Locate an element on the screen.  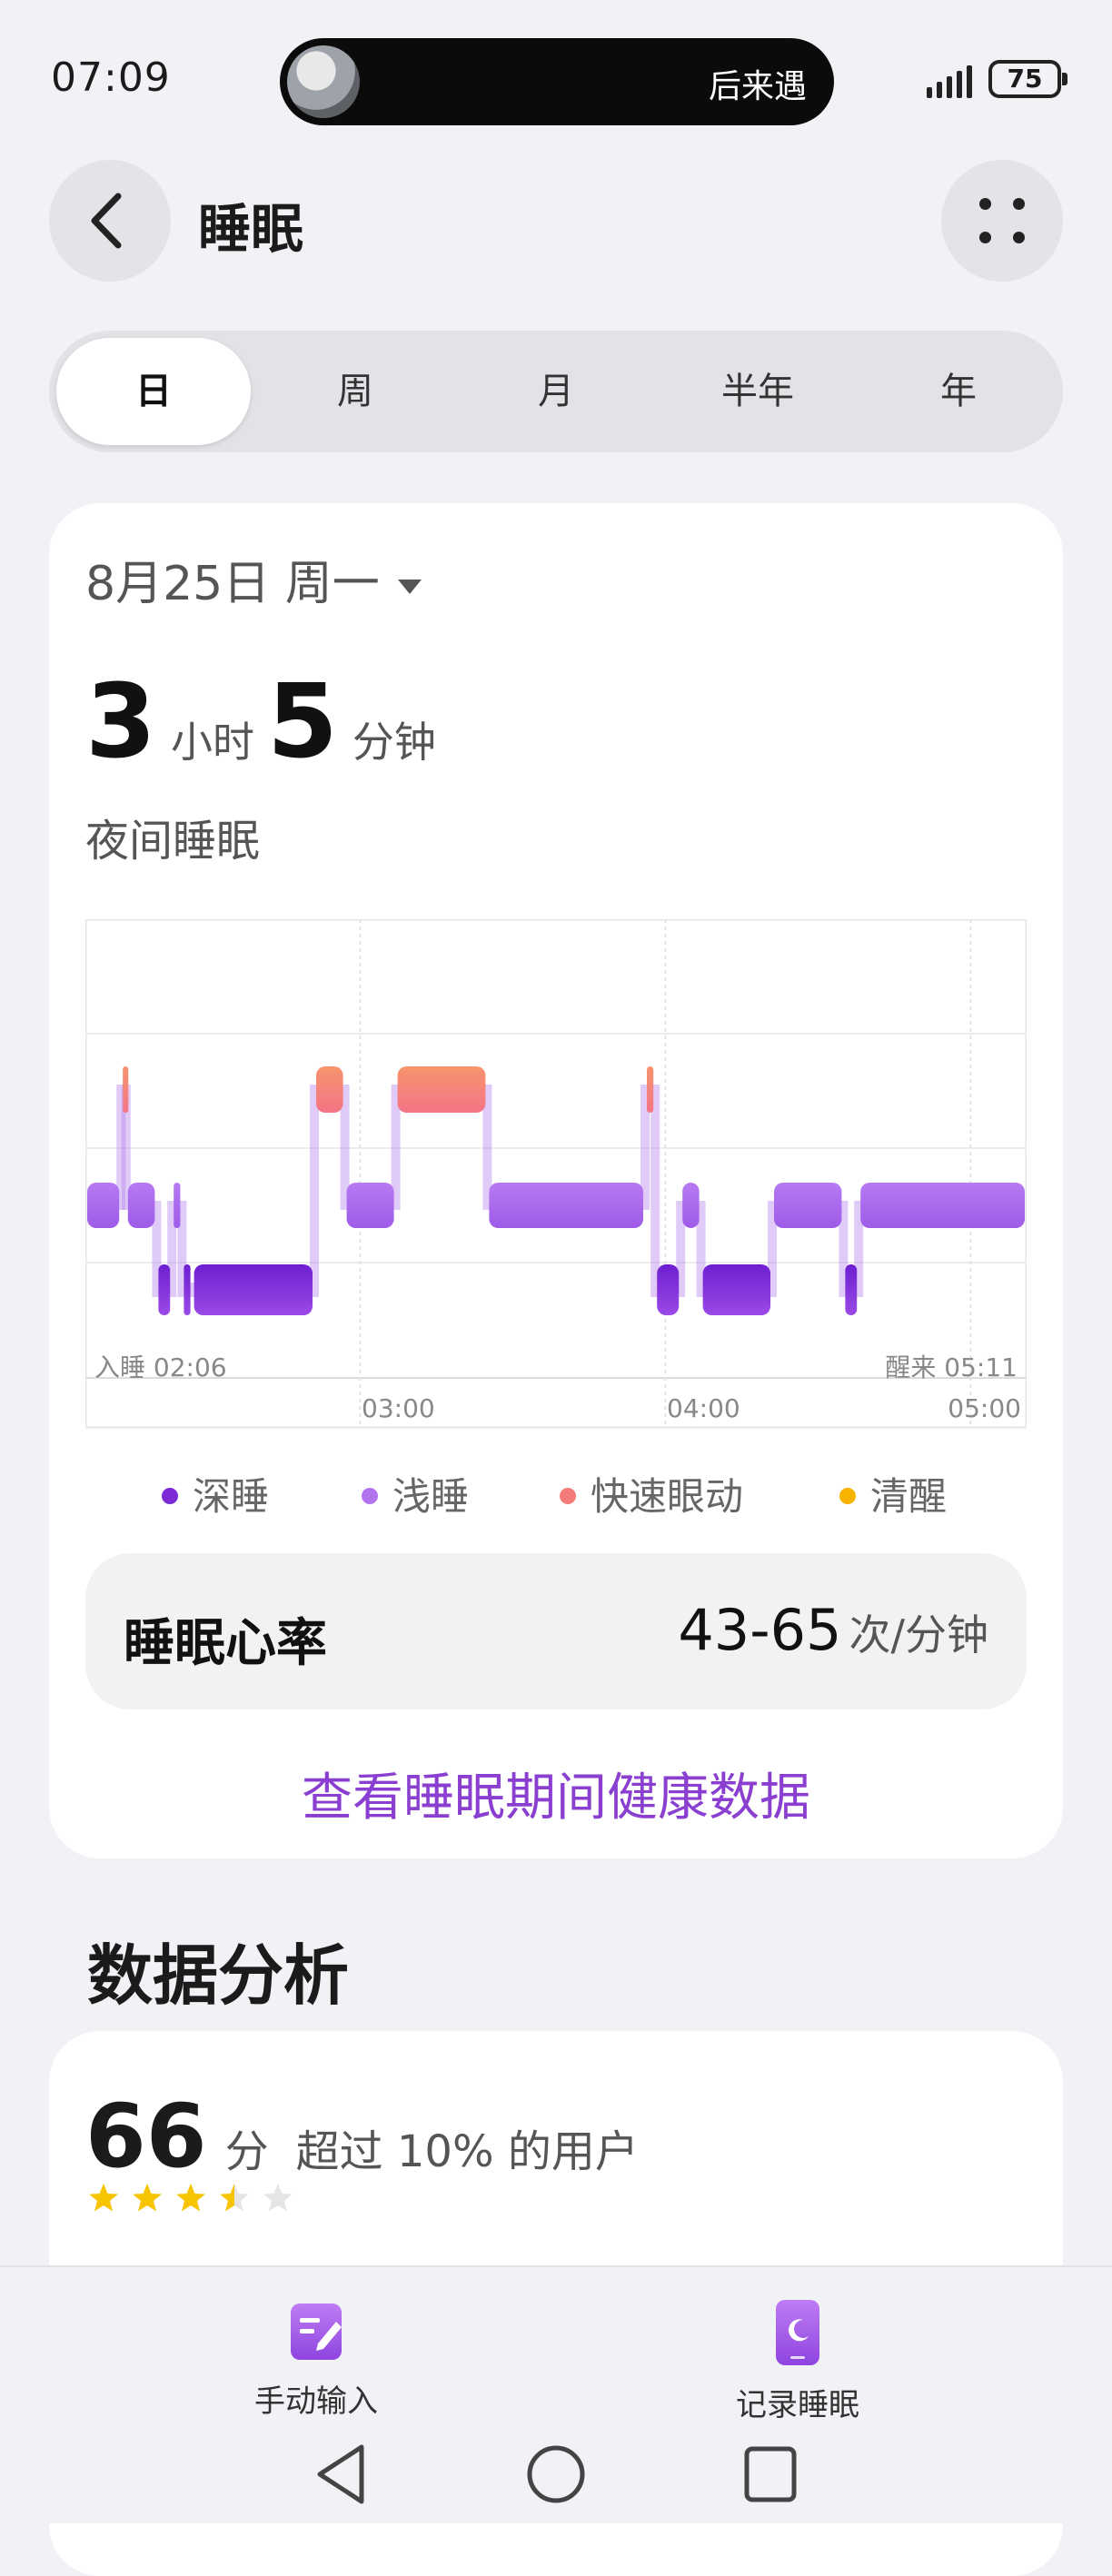
wake-end-label: 醒来 05:11 is located at coordinates (951, 1367).